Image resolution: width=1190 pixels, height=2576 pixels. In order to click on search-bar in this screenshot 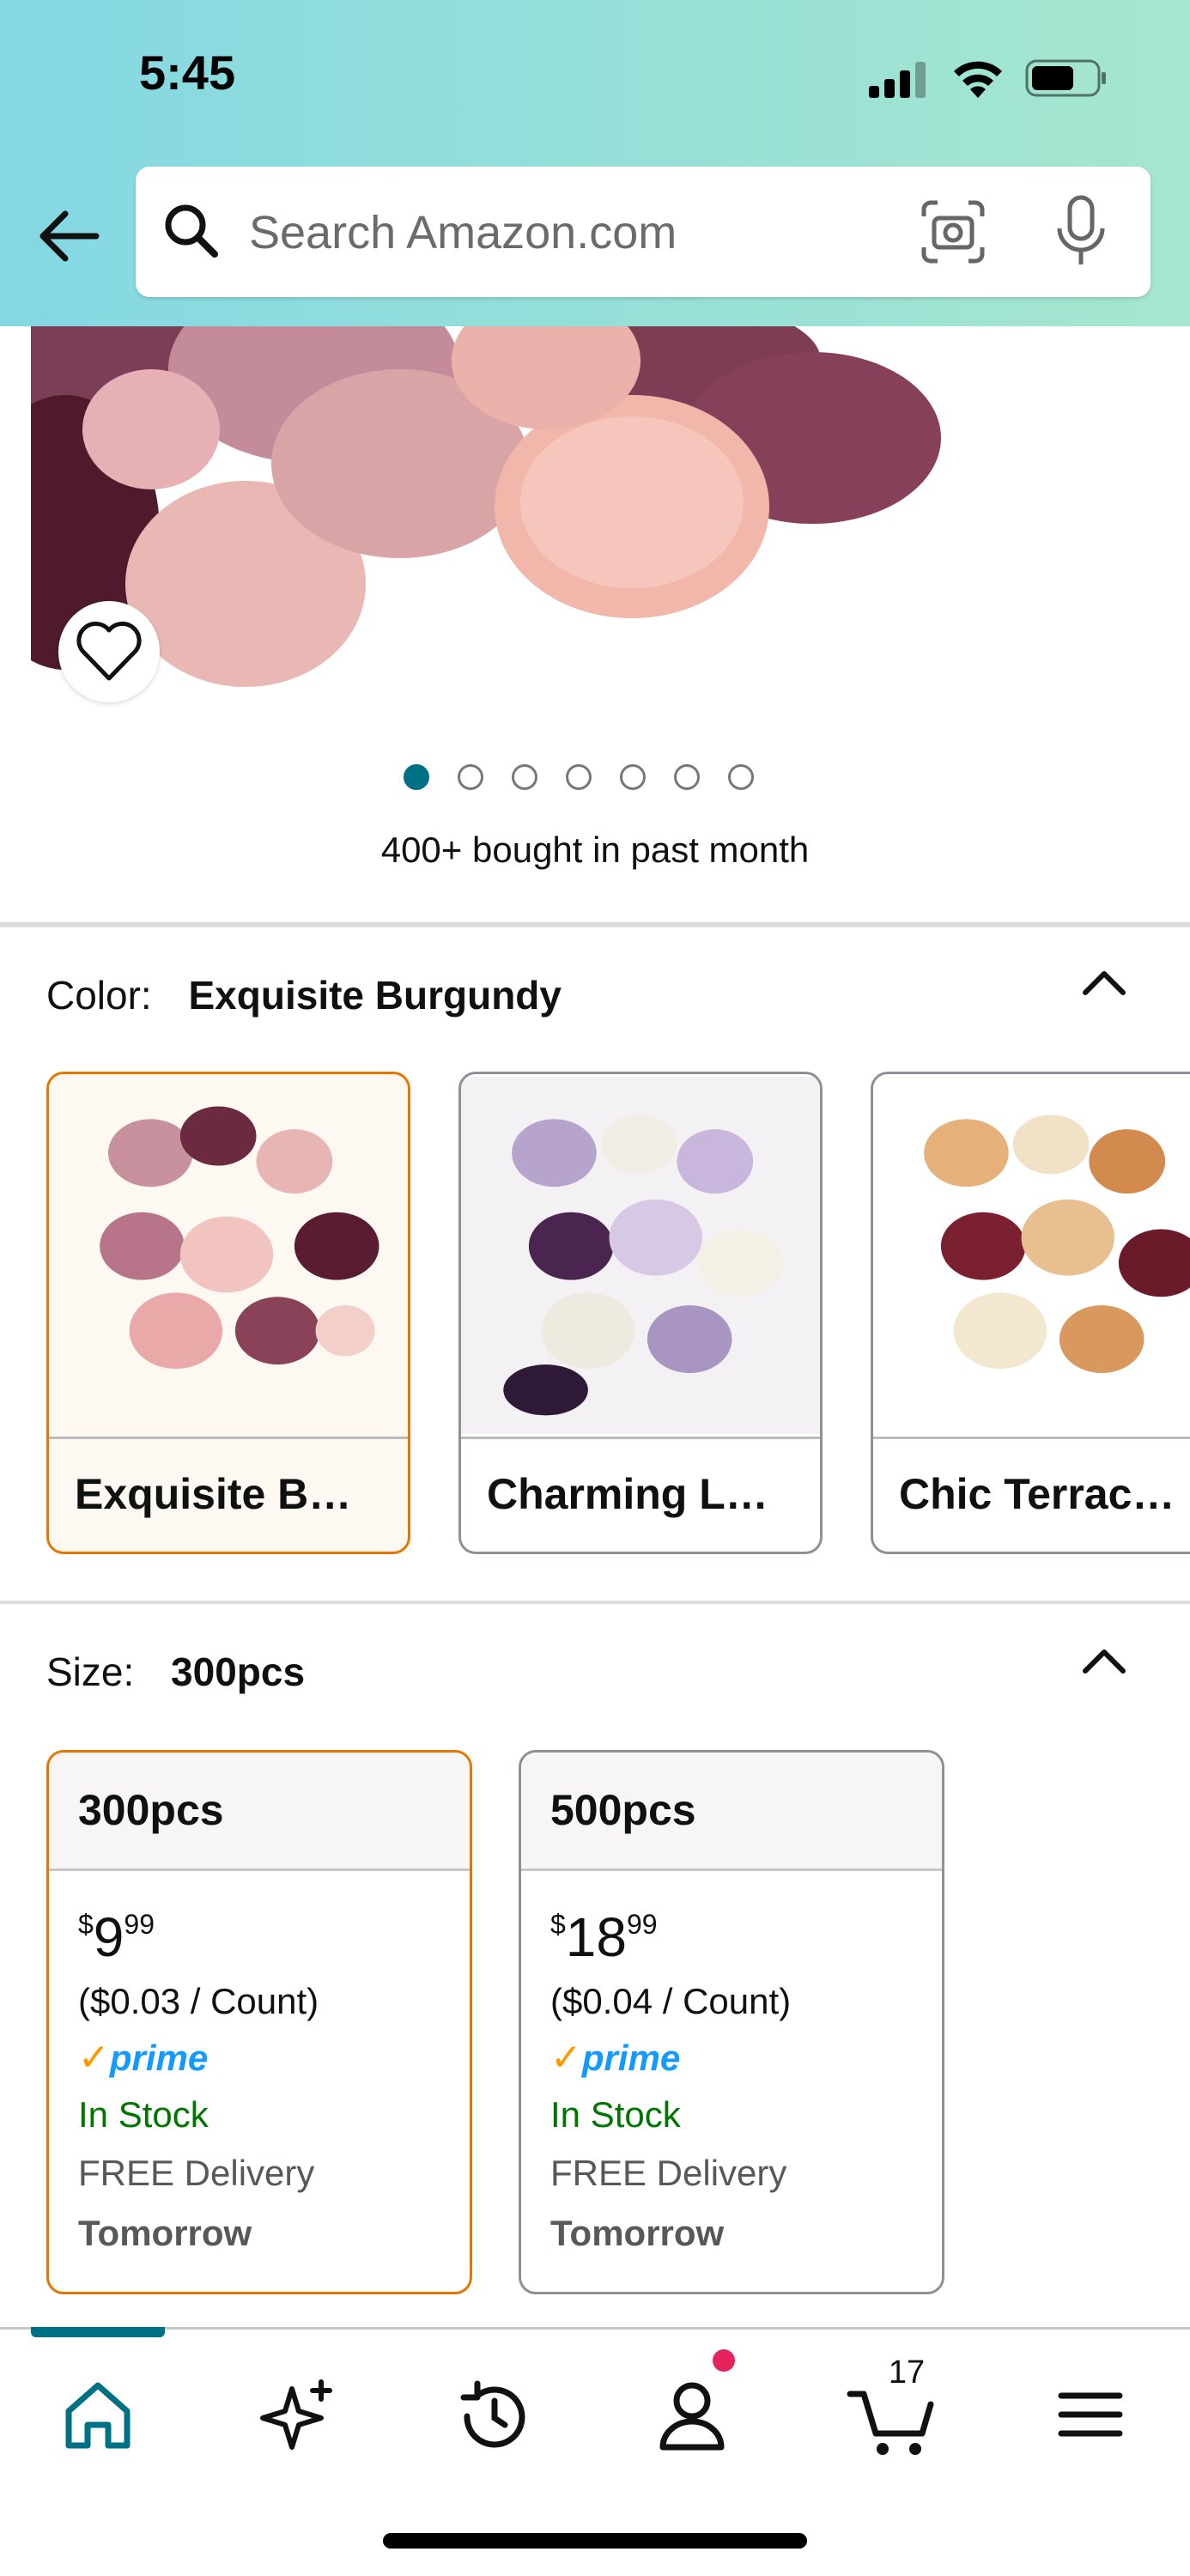, I will do `click(643, 232)`.